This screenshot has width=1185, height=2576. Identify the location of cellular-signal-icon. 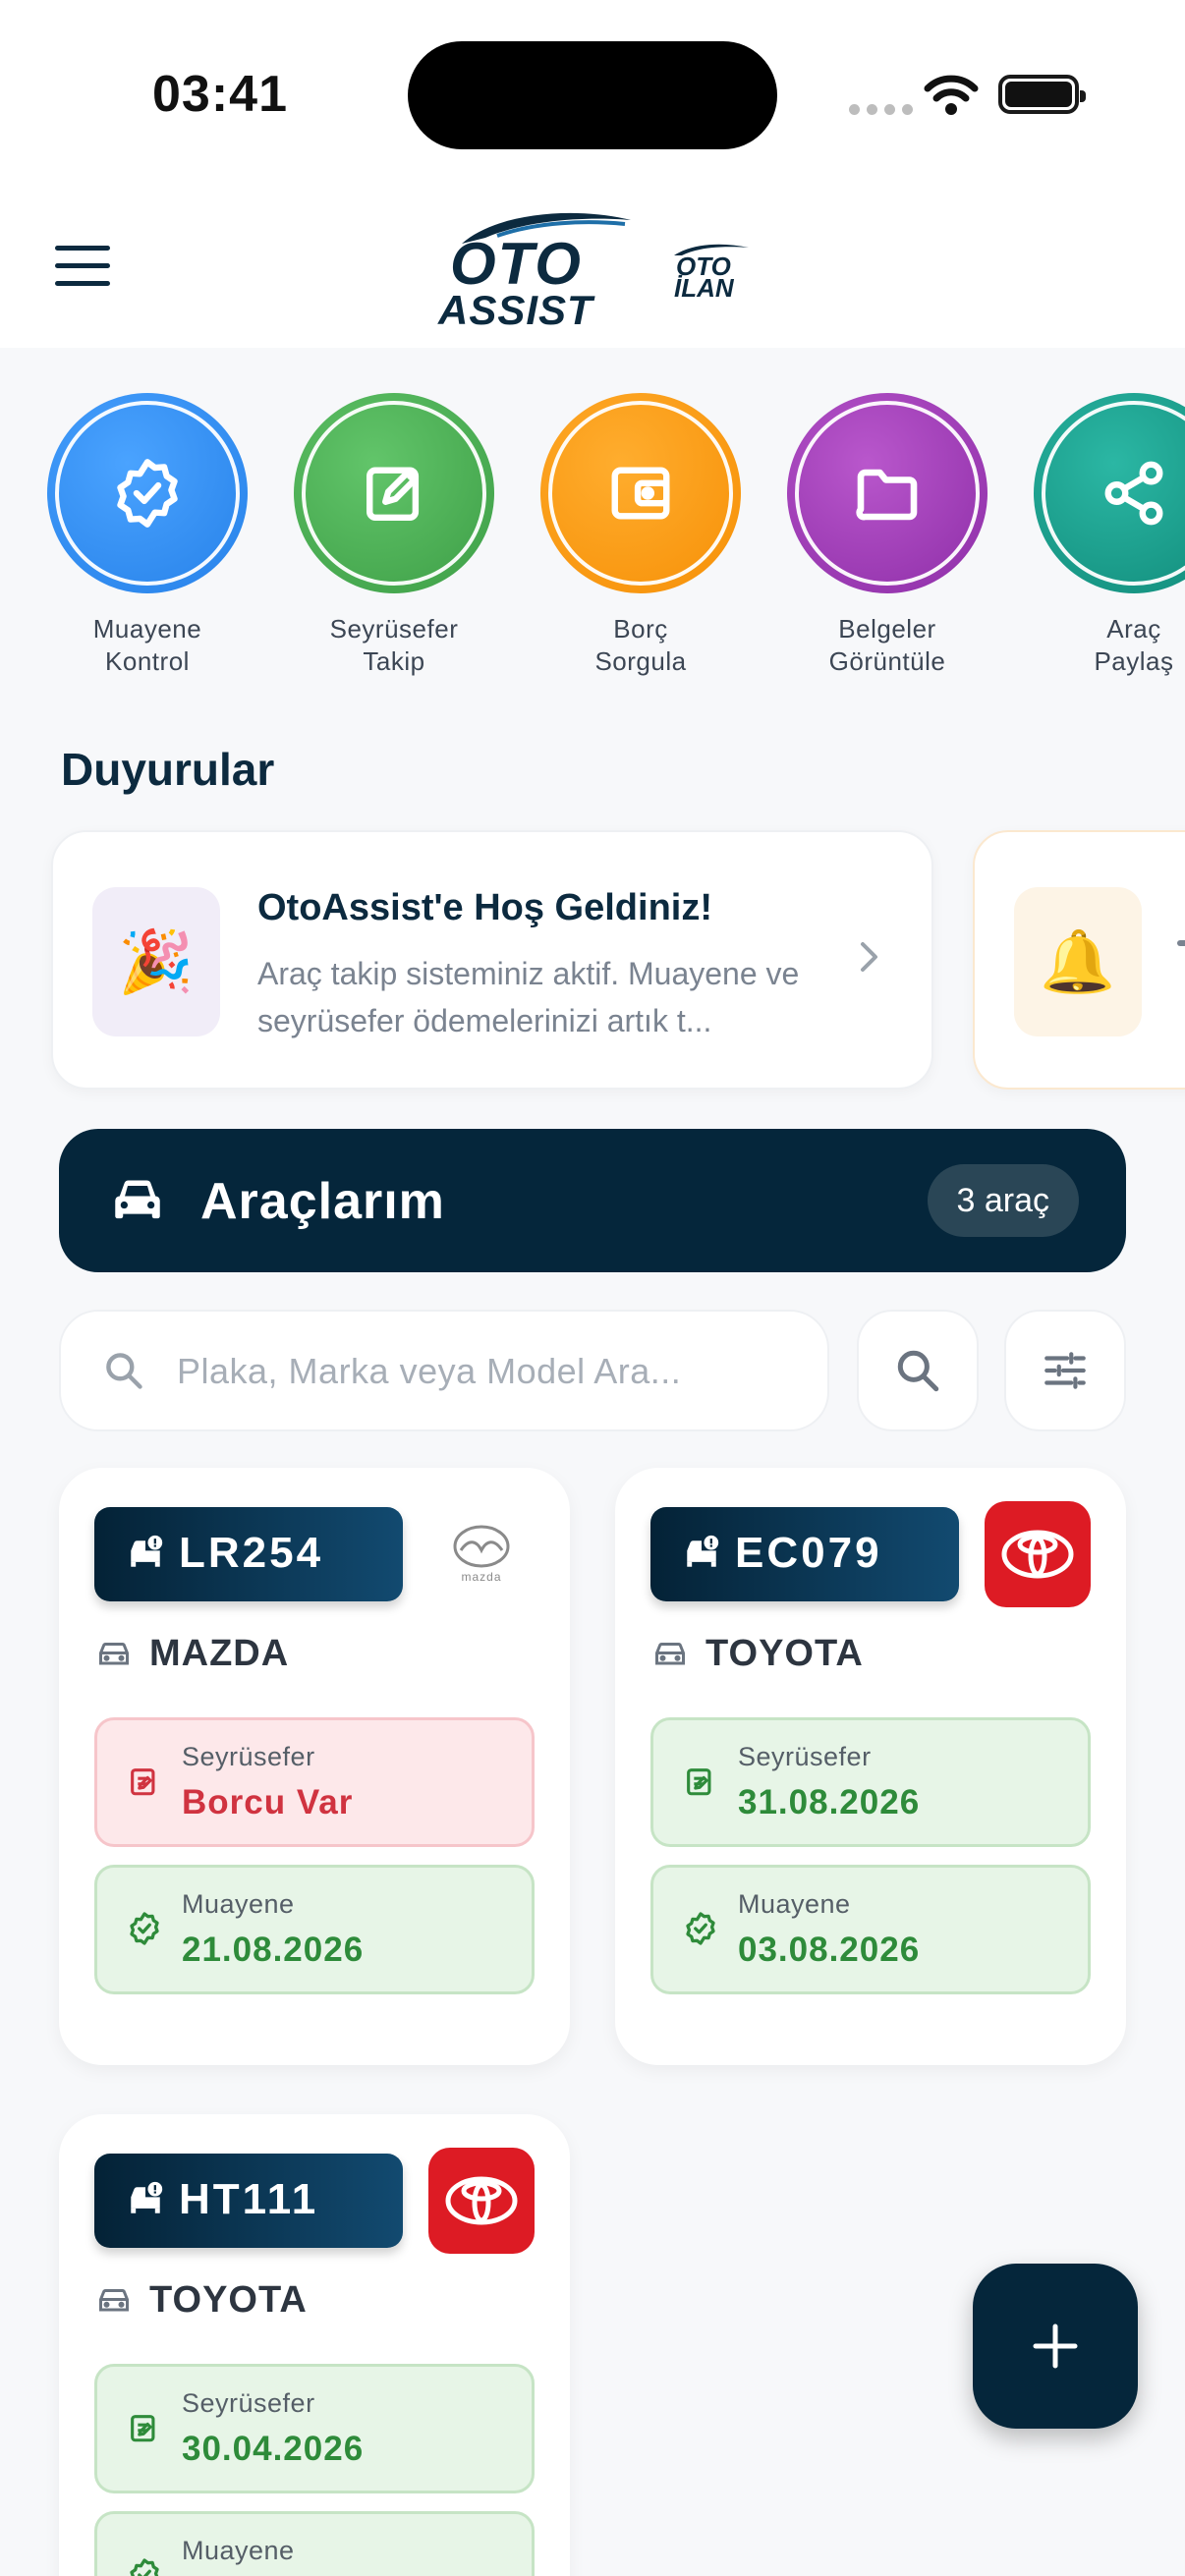
(881, 109).